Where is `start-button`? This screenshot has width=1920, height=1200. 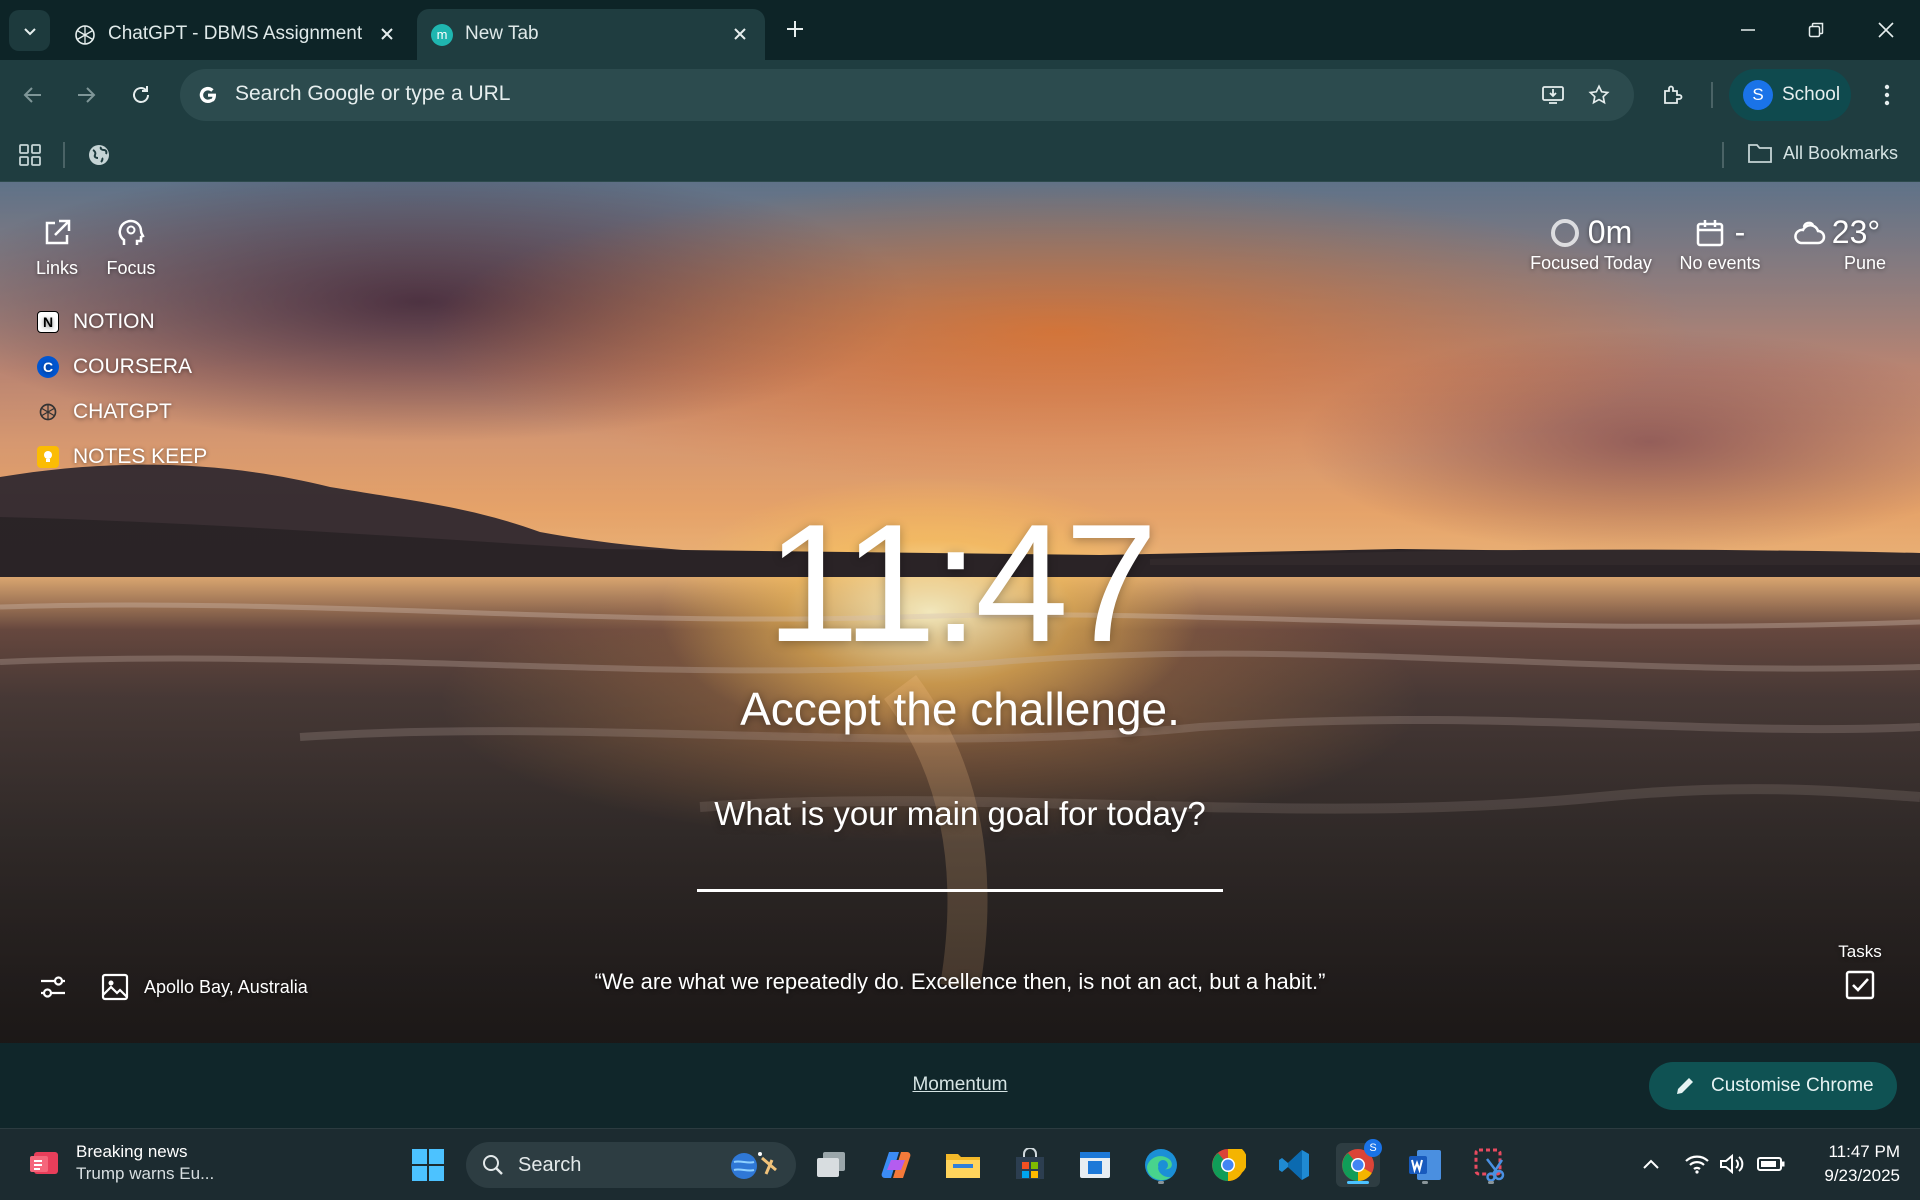 start-button is located at coordinates (428, 1165).